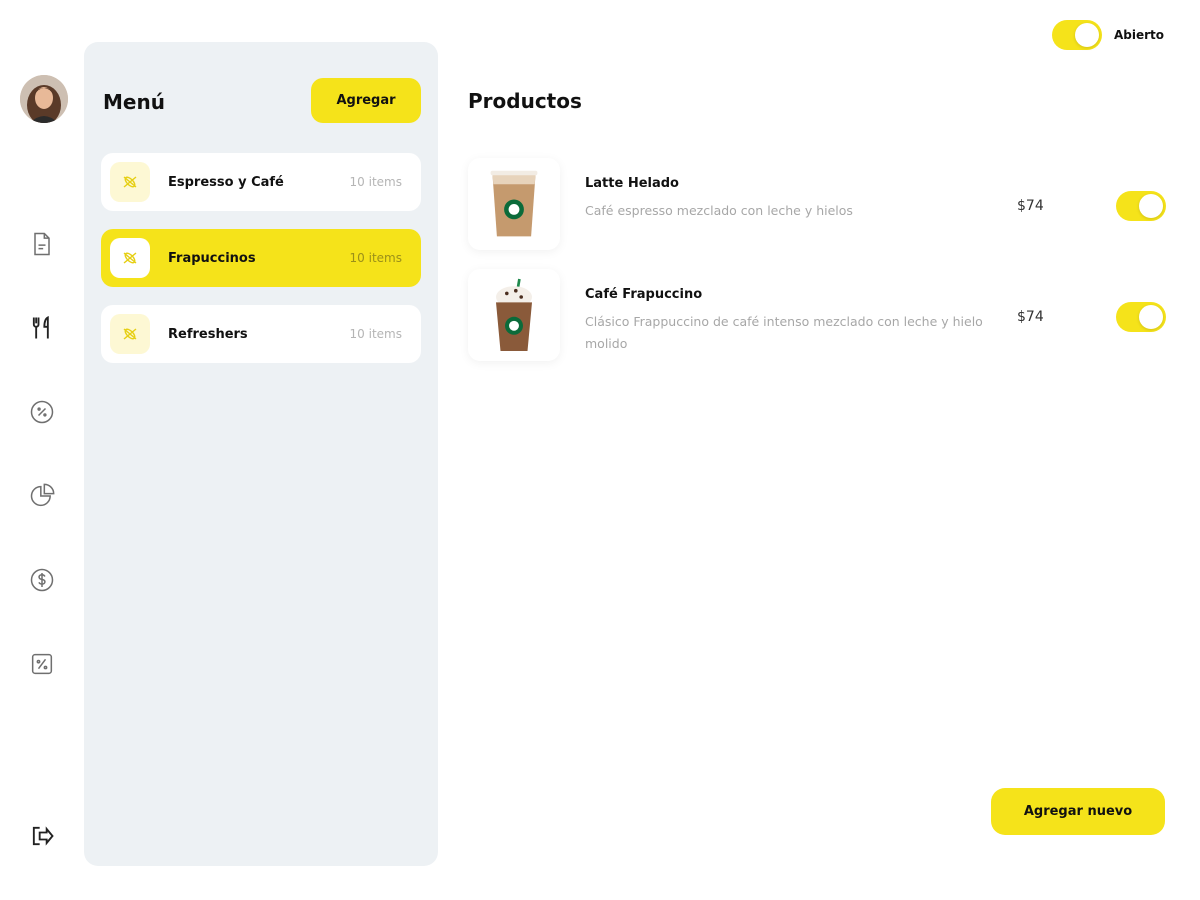 This screenshot has width=1200, height=900. I want to click on store-open-toggle, so click(1077, 35).